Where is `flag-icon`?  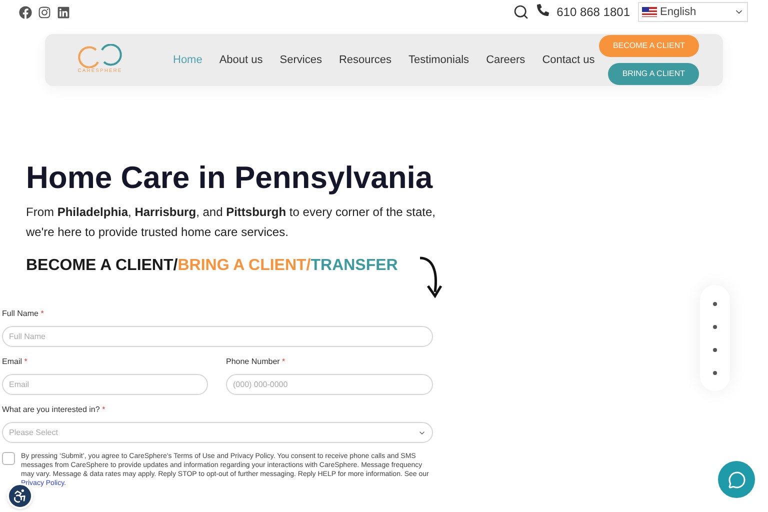 flag-icon is located at coordinates (649, 12).